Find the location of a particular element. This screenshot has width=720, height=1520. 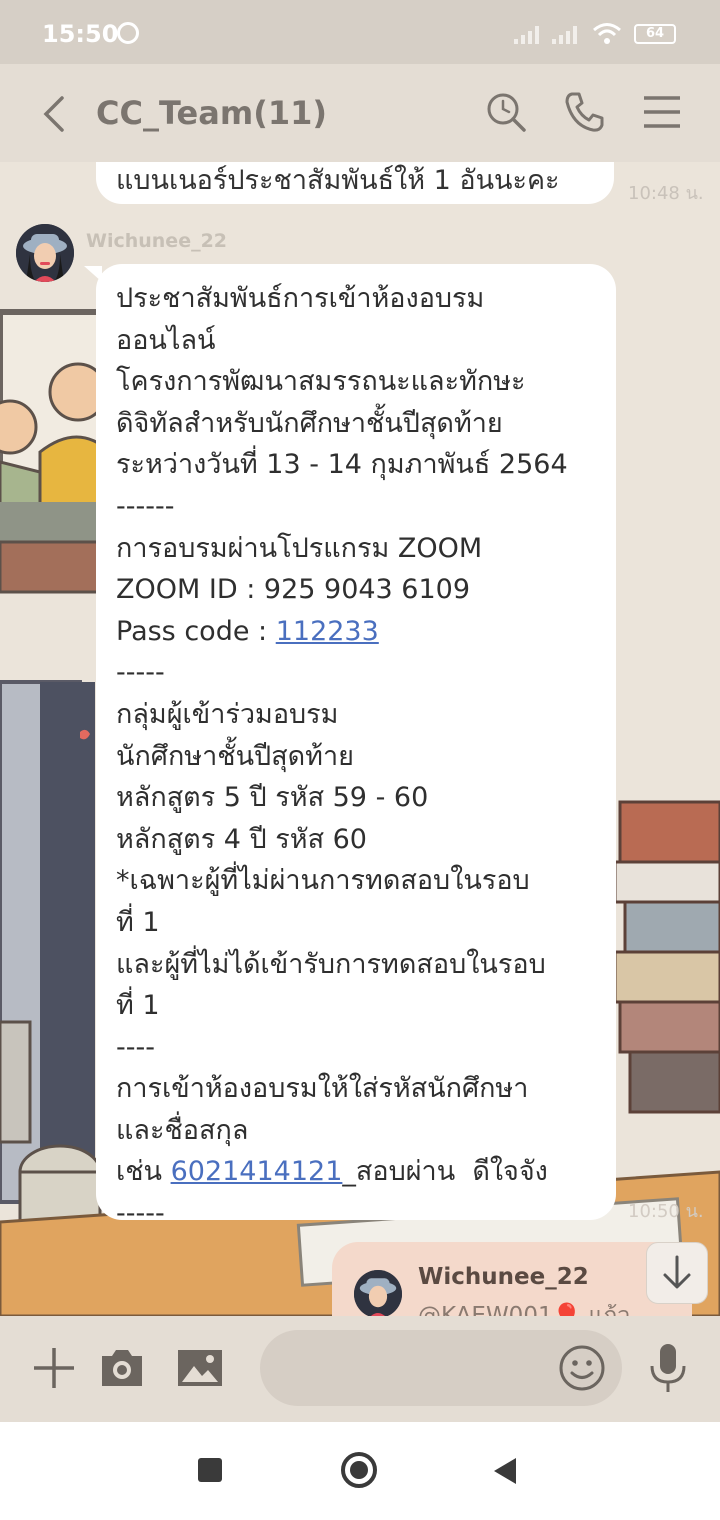

chat-title: CC_Team(11) is located at coordinates (211, 113).